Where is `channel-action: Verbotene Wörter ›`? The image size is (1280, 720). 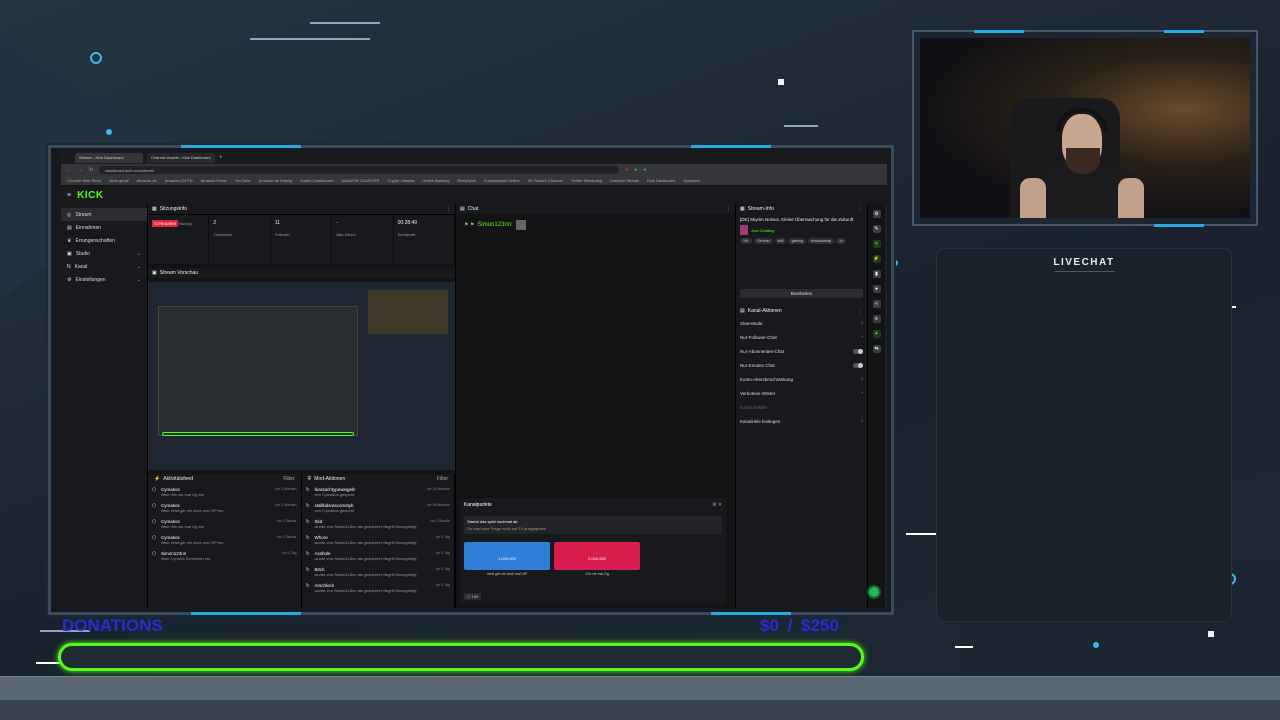
channel-action: Verbotene Wörter › is located at coordinates (801, 393).